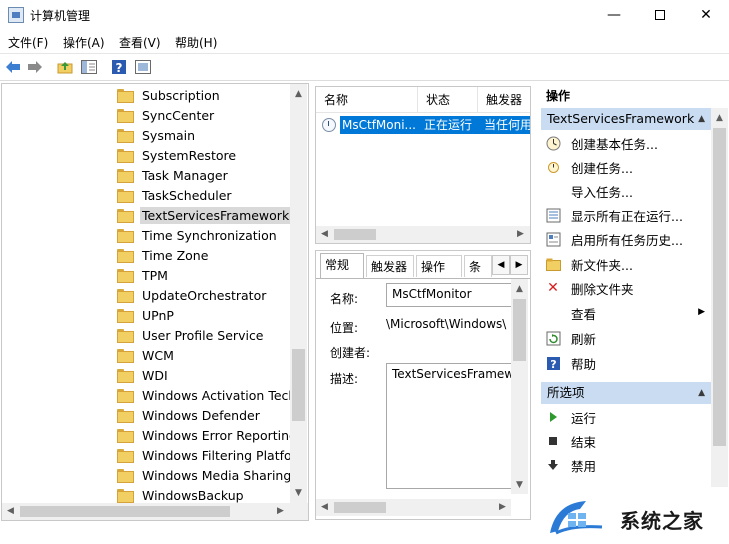 The height and width of the screenshot is (544, 729). Describe the element at coordinates (448, 100) in the screenshot. I see `column-header-status: 状态` at that location.